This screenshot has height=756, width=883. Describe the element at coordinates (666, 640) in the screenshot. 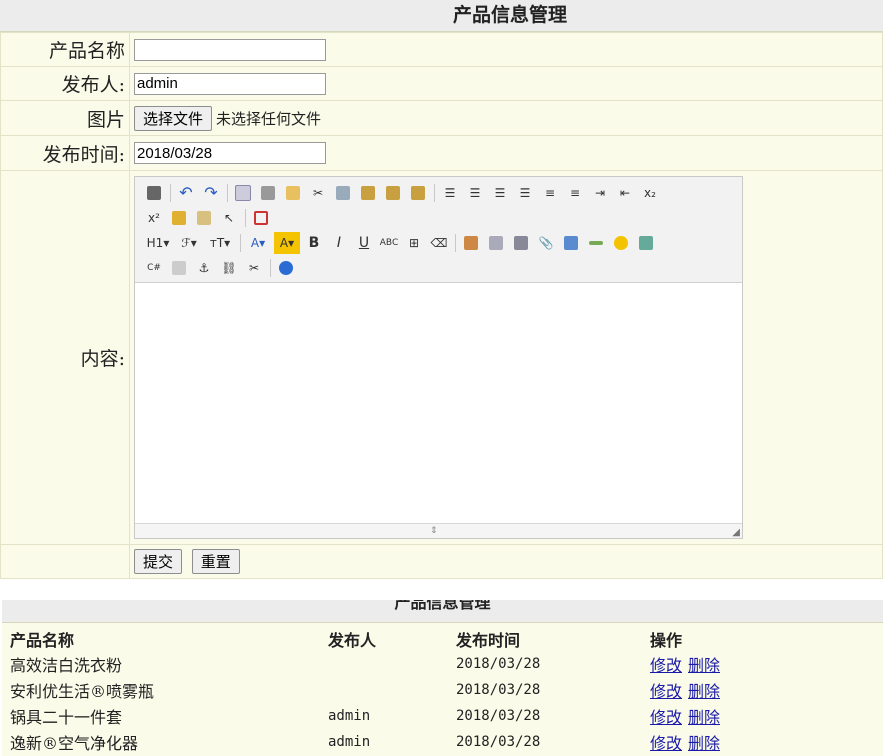

I see `header-ops: 操作` at that location.